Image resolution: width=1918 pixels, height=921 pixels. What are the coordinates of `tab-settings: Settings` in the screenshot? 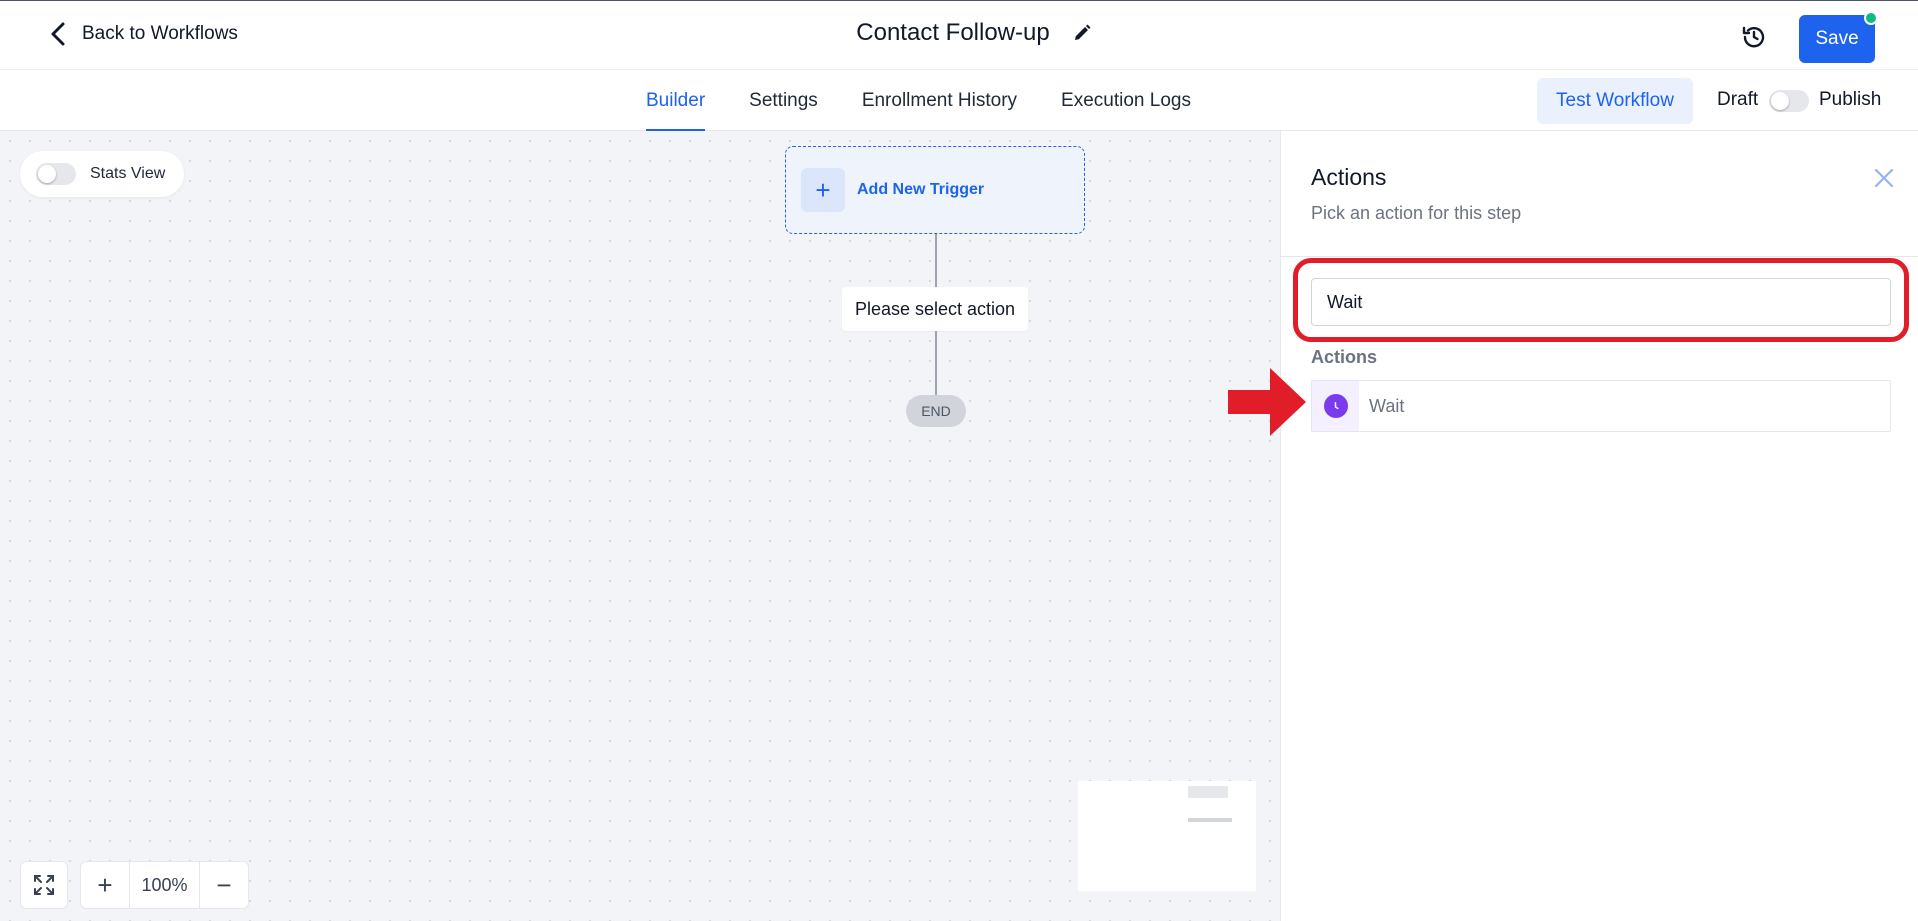 It's located at (783, 100).